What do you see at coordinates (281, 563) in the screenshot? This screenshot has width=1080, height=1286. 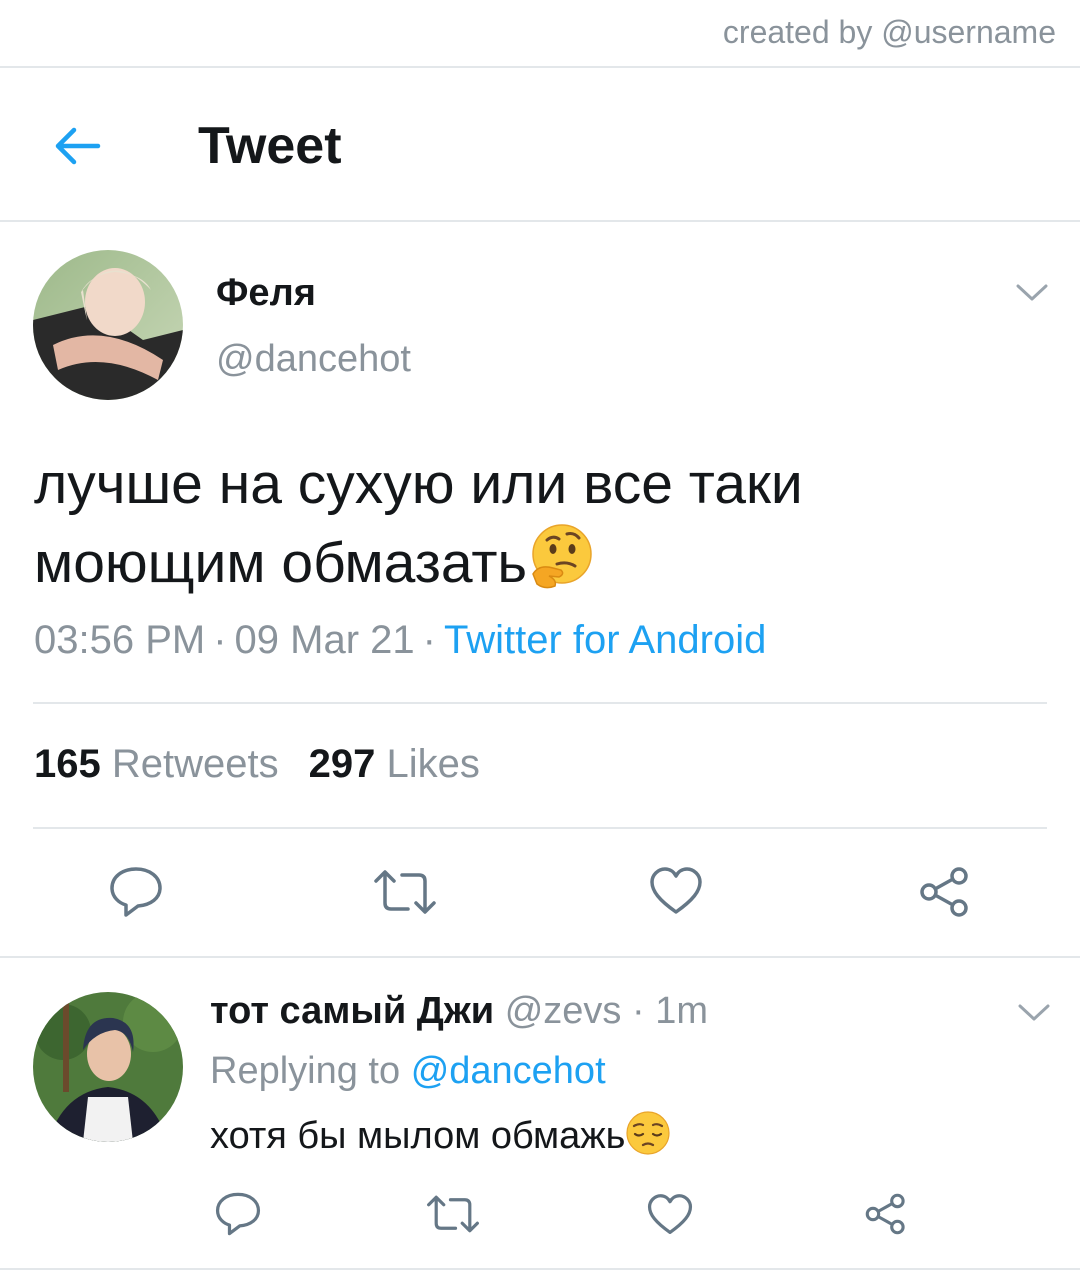 I see `tweet-text-span: моющим обмазать` at bounding box center [281, 563].